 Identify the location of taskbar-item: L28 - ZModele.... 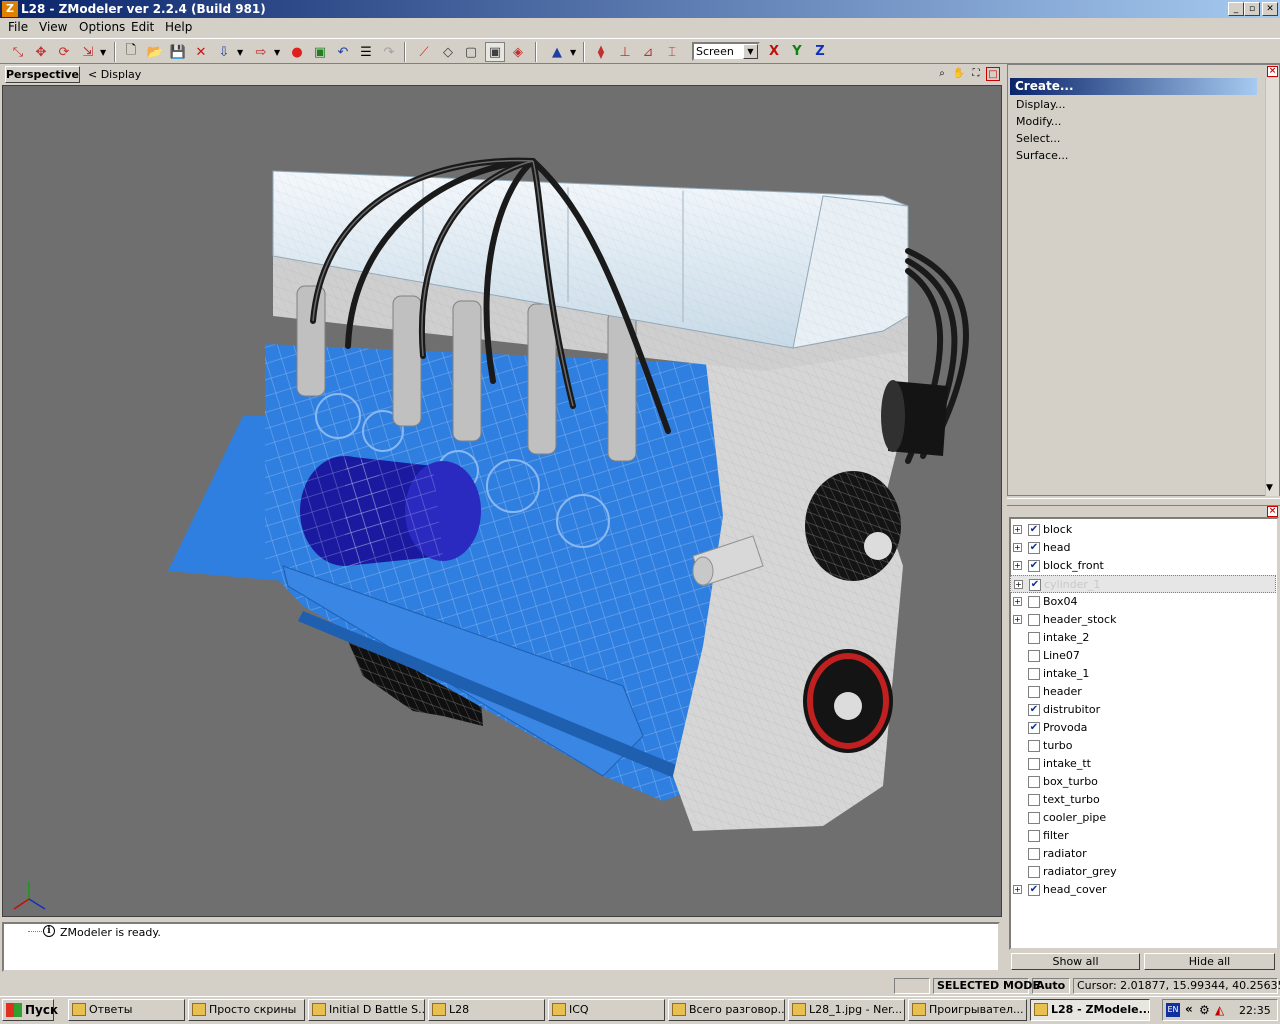
(1090, 1010).